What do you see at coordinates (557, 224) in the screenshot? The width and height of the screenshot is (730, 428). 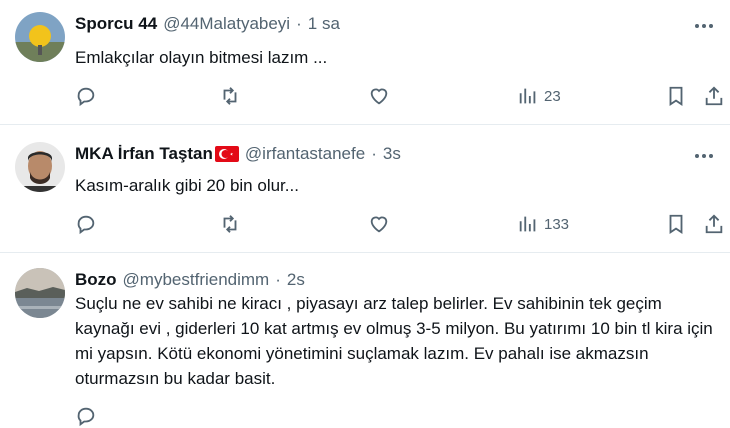 I see `views-count: 133` at bounding box center [557, 224].